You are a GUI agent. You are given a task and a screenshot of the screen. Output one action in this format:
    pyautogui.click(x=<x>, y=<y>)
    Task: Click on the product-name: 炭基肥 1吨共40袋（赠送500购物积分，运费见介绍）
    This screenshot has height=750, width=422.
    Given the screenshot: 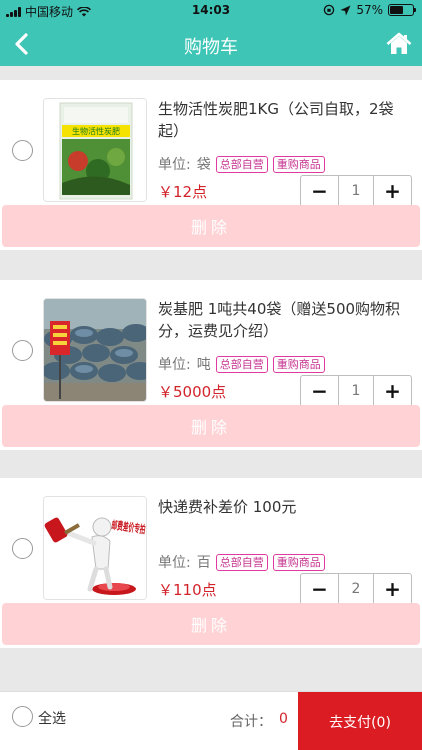 What is the action you would take?
    pyautogui.click(x=284, y=320)
    